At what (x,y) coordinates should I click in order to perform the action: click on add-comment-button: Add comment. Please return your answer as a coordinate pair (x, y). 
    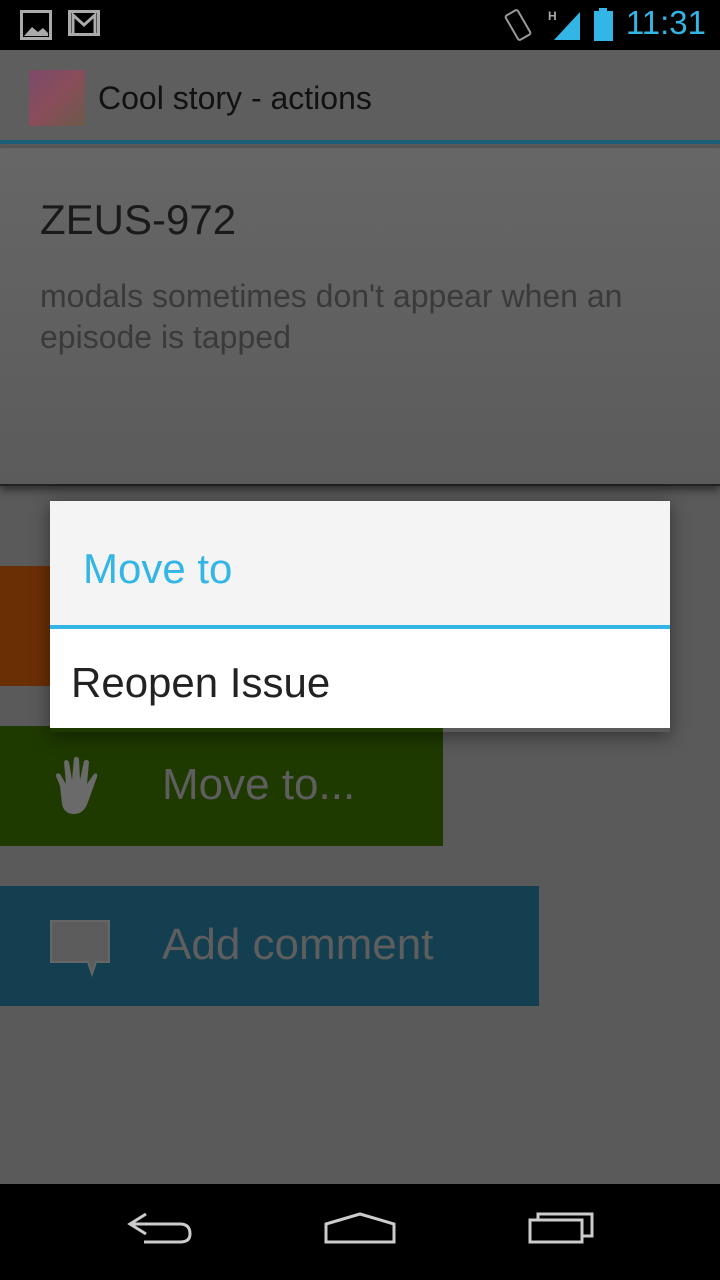
    Looking at the image, I should click on (269, 946).